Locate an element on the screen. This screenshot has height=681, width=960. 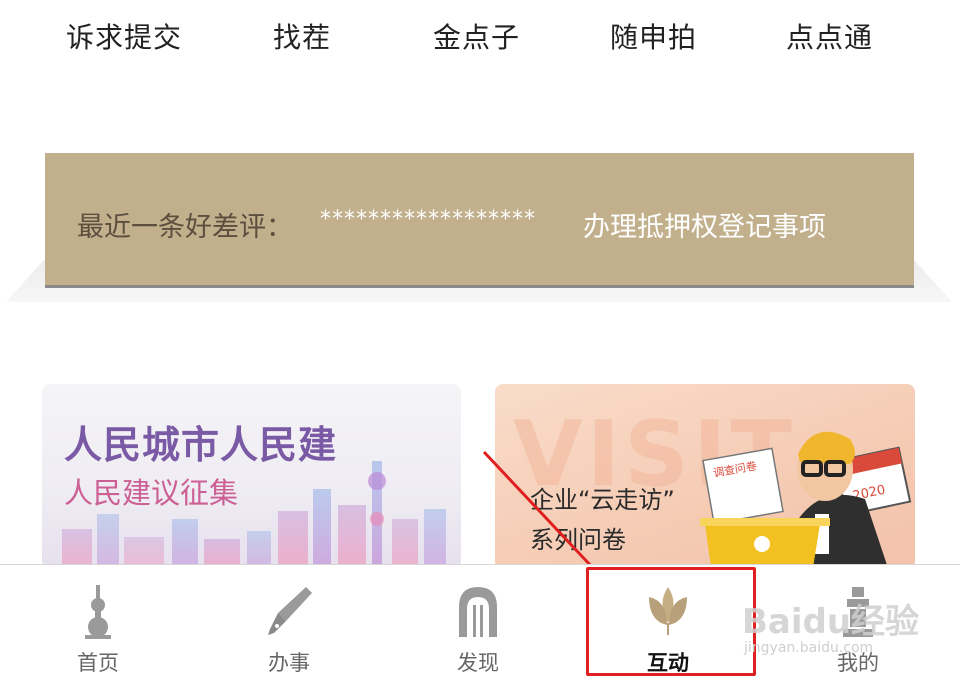
promo-card-subtitle: 系列问卷 is located at coordinates (578, 540).